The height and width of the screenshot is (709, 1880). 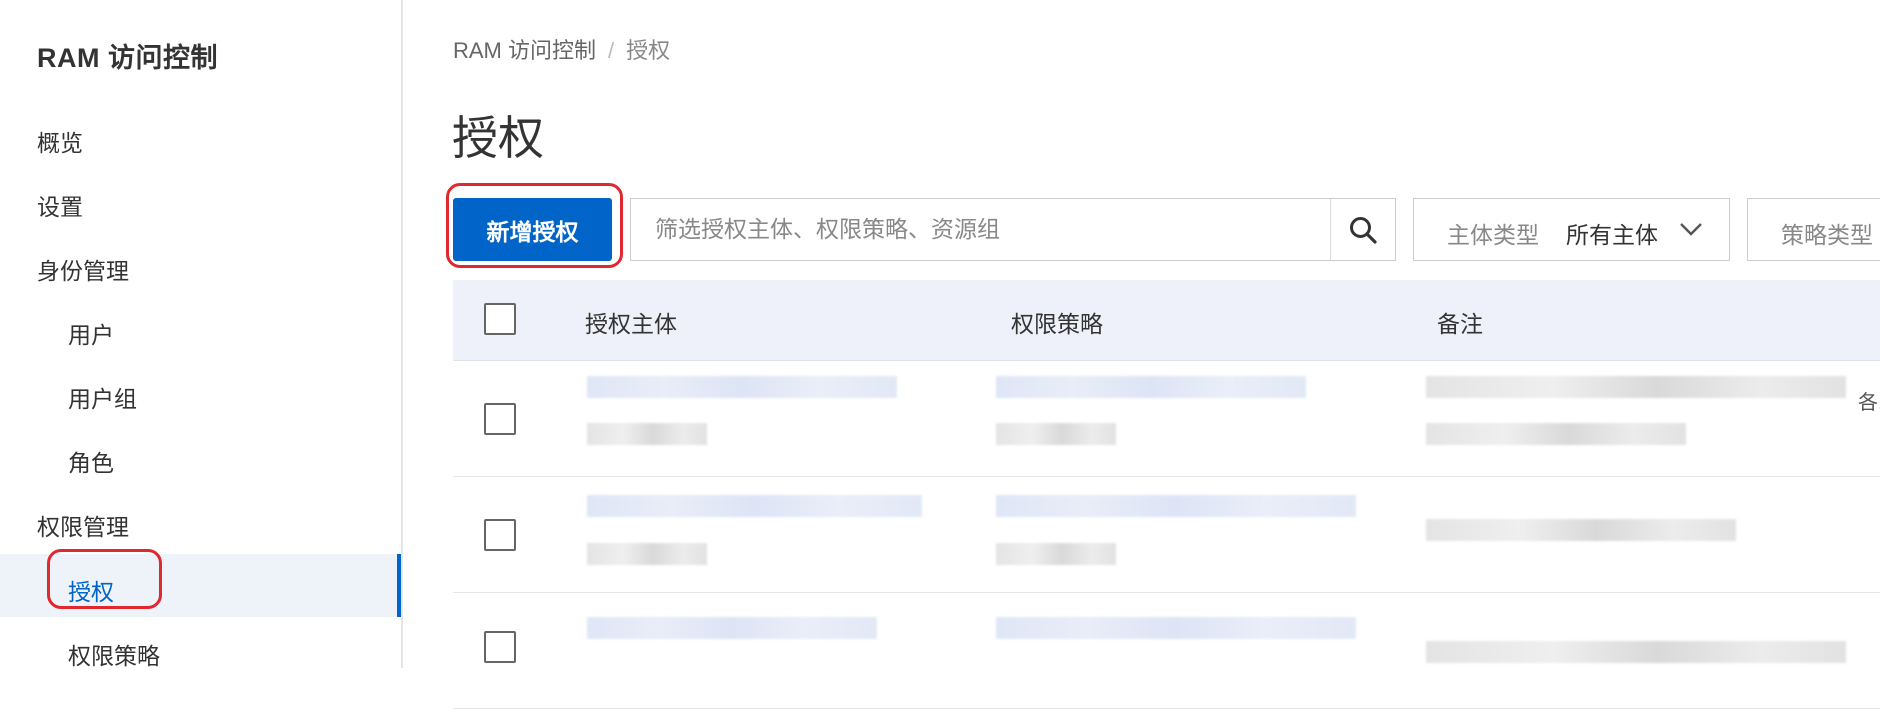 What do you see at coordinates (1166, 419) in the screenshot?
I see `table-row: 各,` at bounding box center [1166, 419].